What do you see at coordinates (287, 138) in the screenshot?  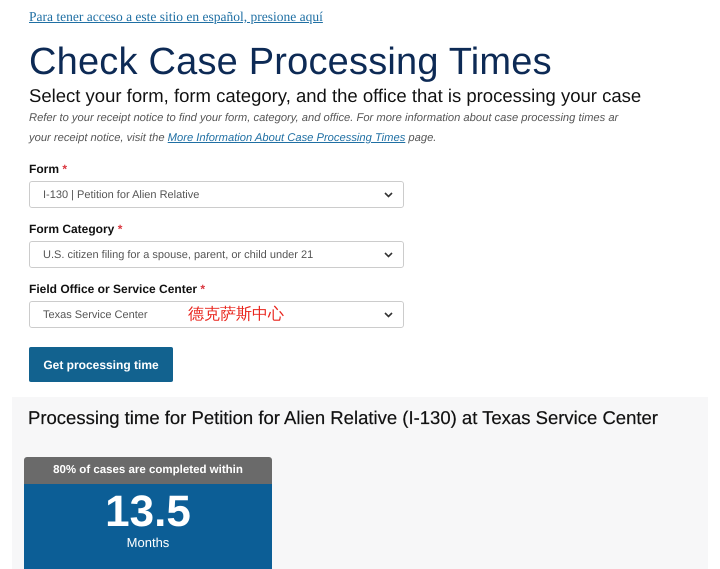 I see `info-link: More Information About Case Processing Times` at bounding box center [287, 138].